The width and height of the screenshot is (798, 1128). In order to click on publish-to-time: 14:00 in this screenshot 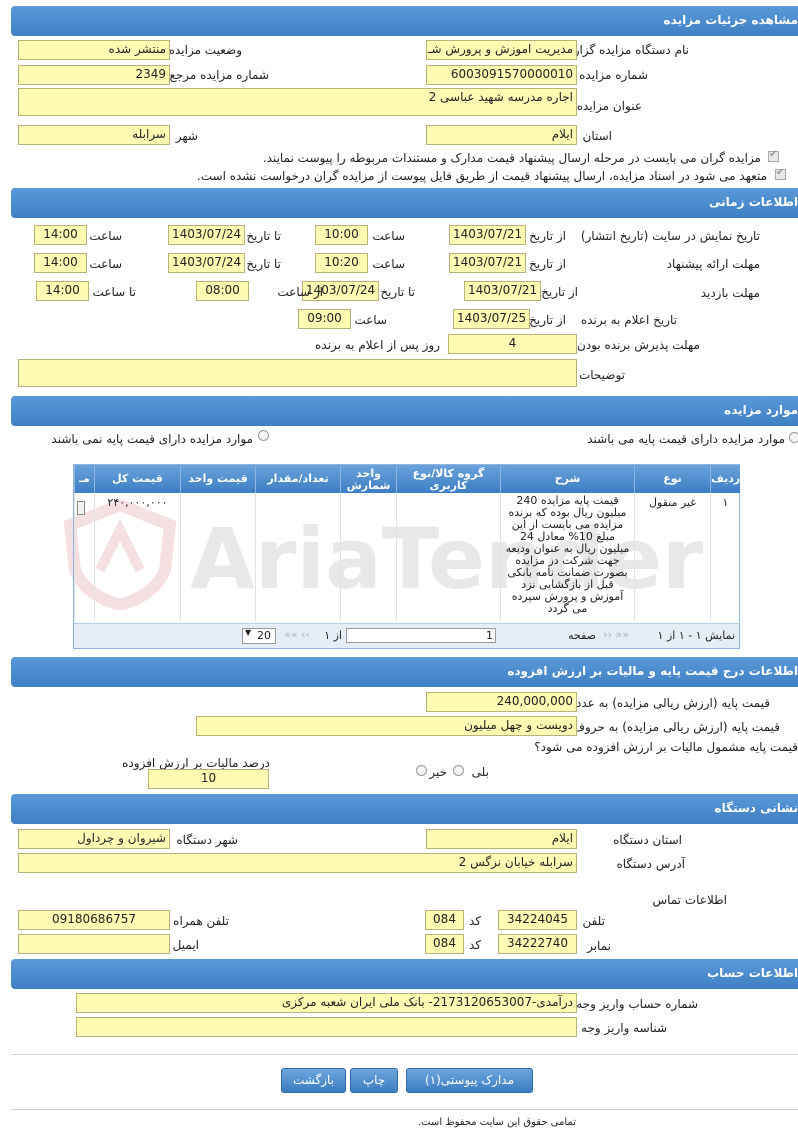, I will do `click(60, 235)`.